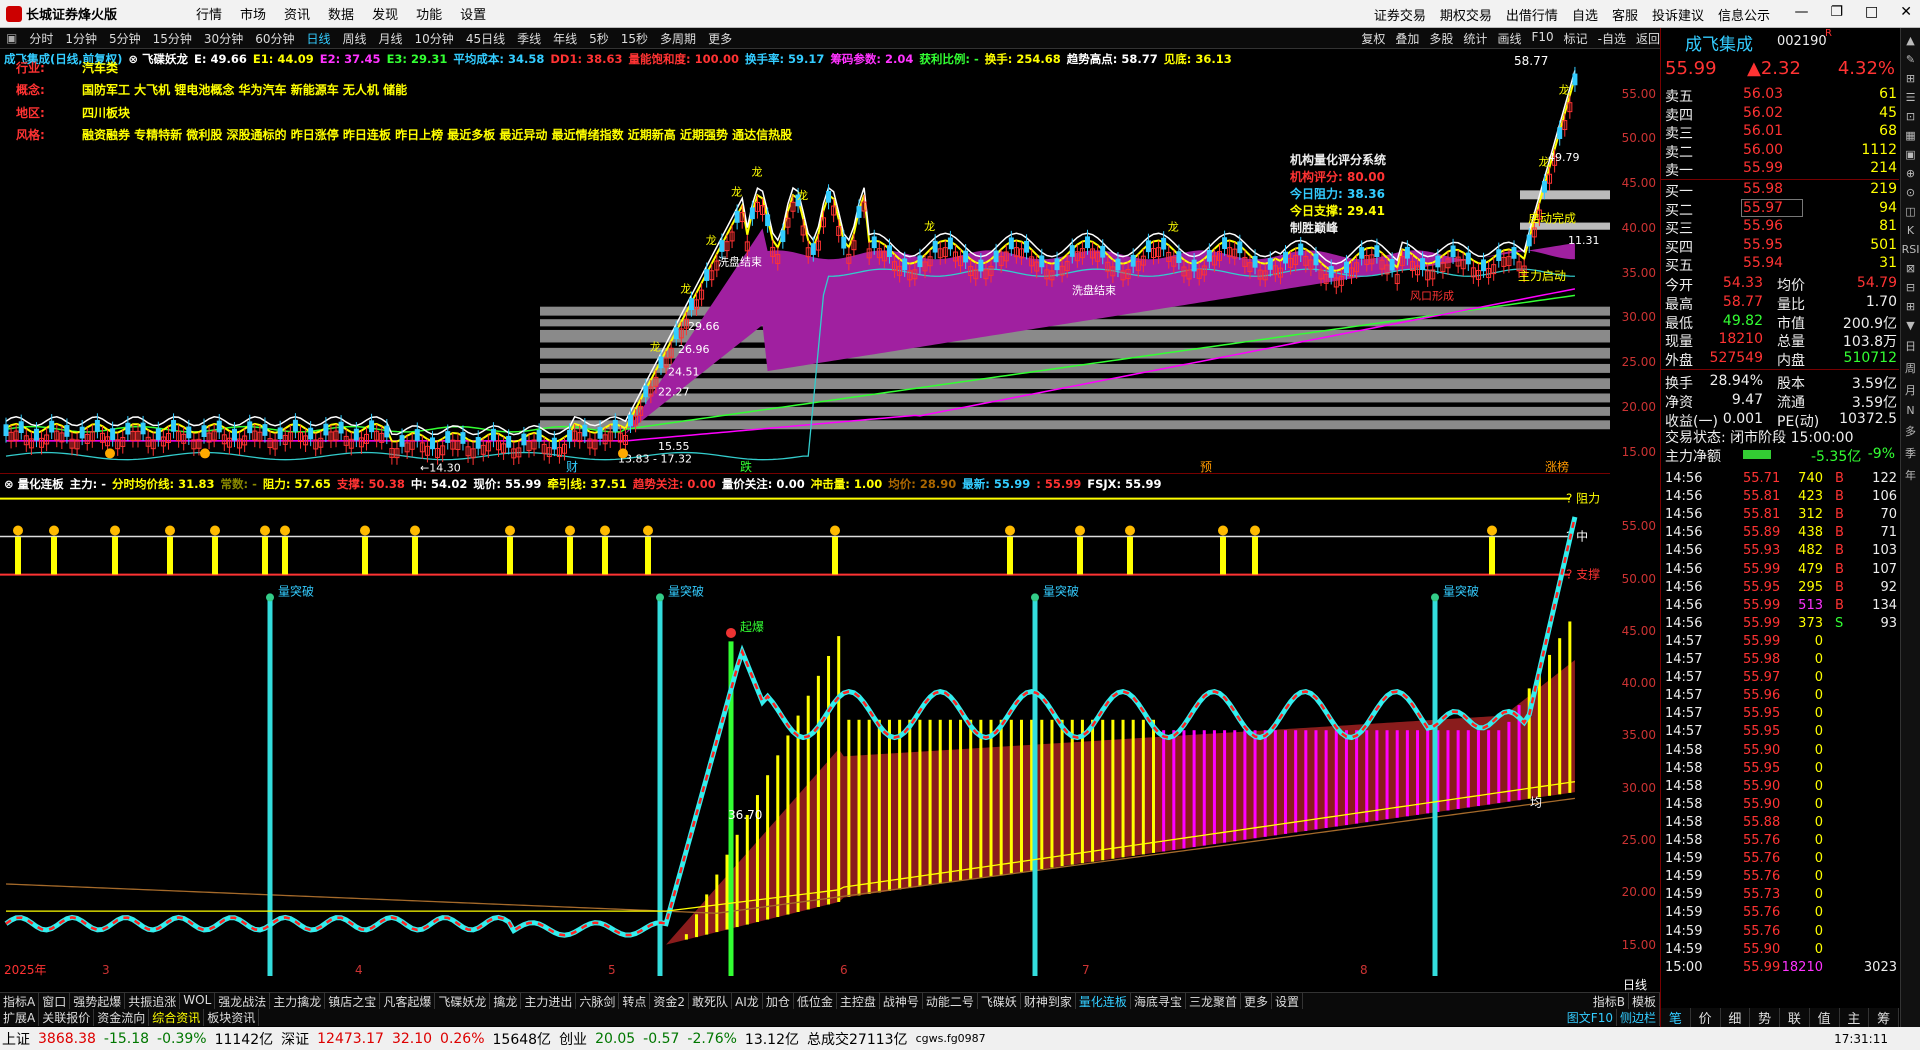  Describe the element at coordinates (434, 38) in the screenshot. I see `period-9: 10分钟` at that location.